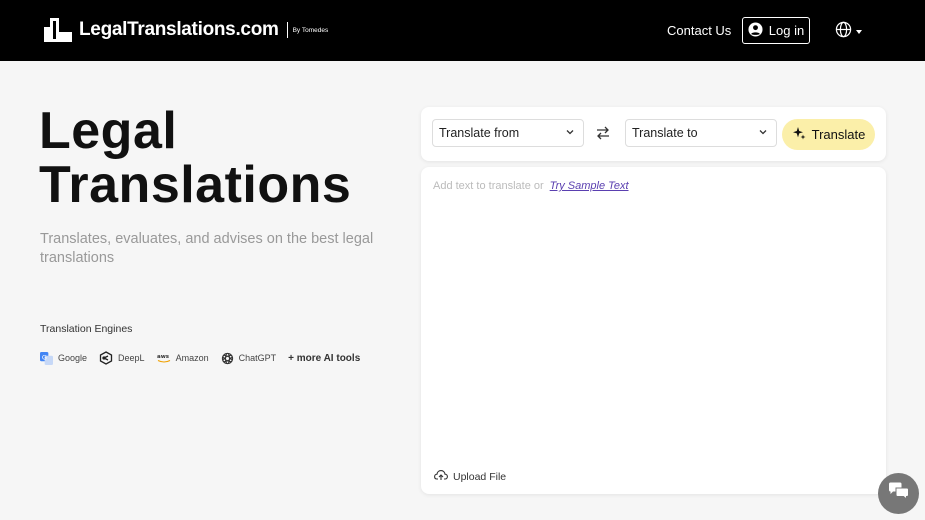  I want to click on engine-google: G Google, so click(64, 358).